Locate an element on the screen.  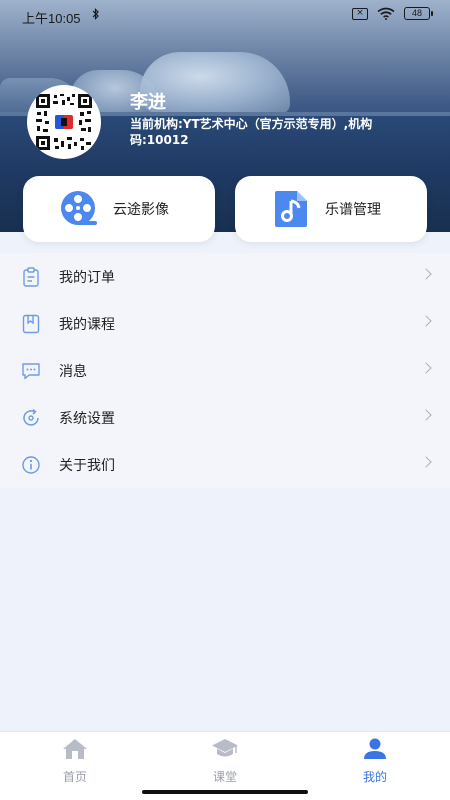
sheet-music-management-card: 乐谱管理 is located at coordinates (331, 209).